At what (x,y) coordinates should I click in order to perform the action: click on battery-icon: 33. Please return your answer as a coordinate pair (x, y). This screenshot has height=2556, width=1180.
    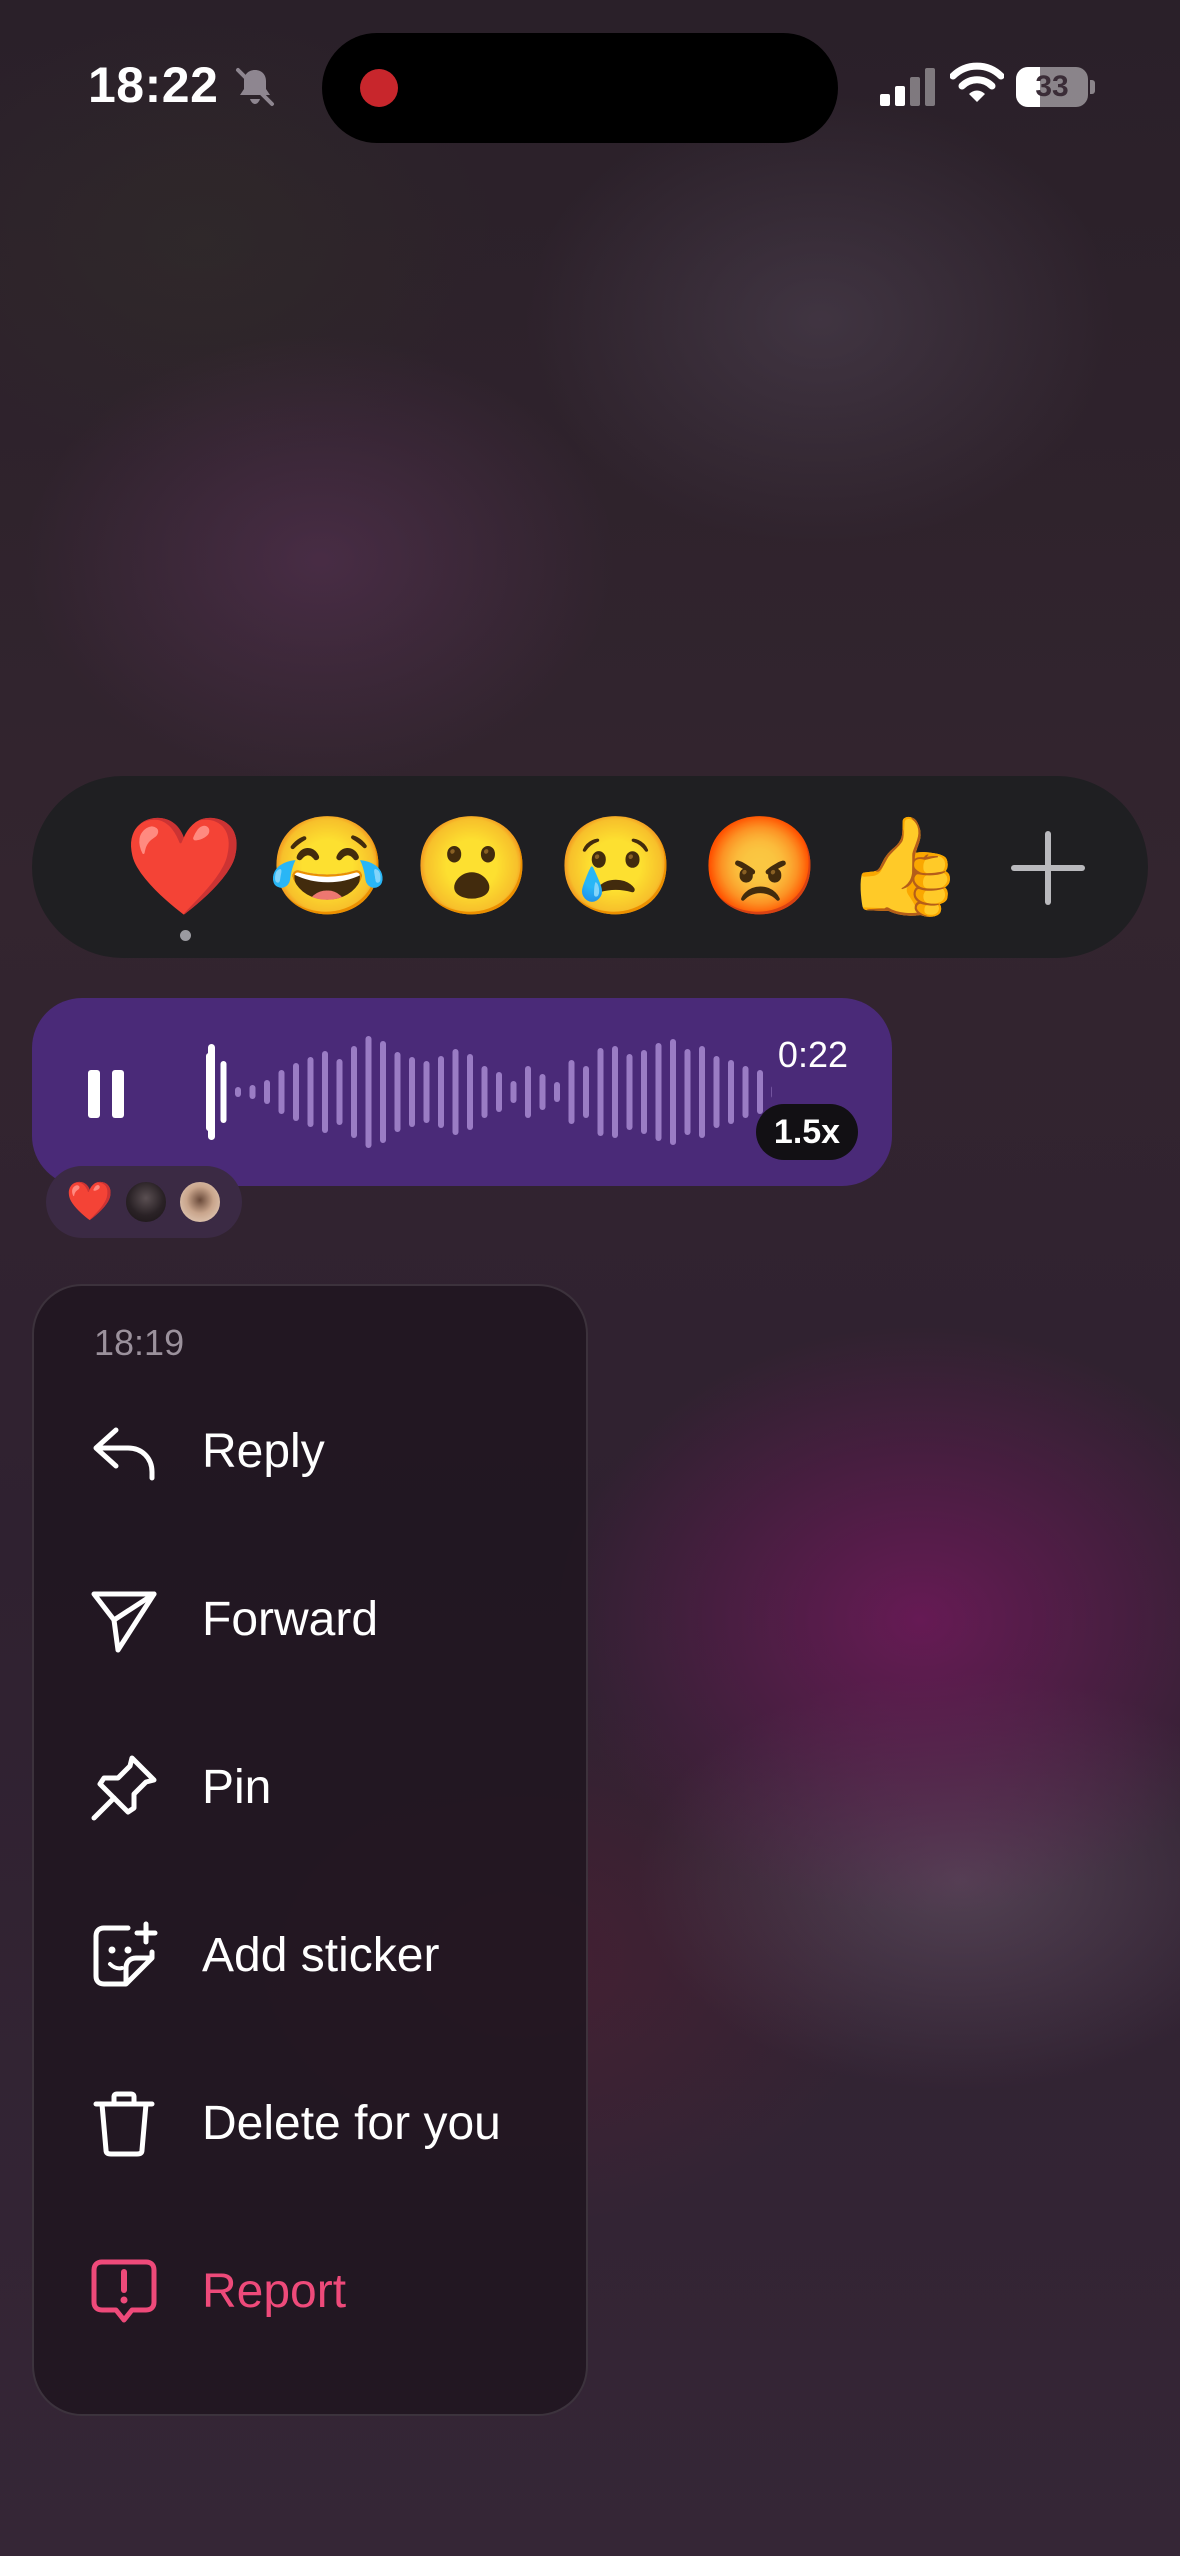
    Looking at the image, I should click on (1056, 87).